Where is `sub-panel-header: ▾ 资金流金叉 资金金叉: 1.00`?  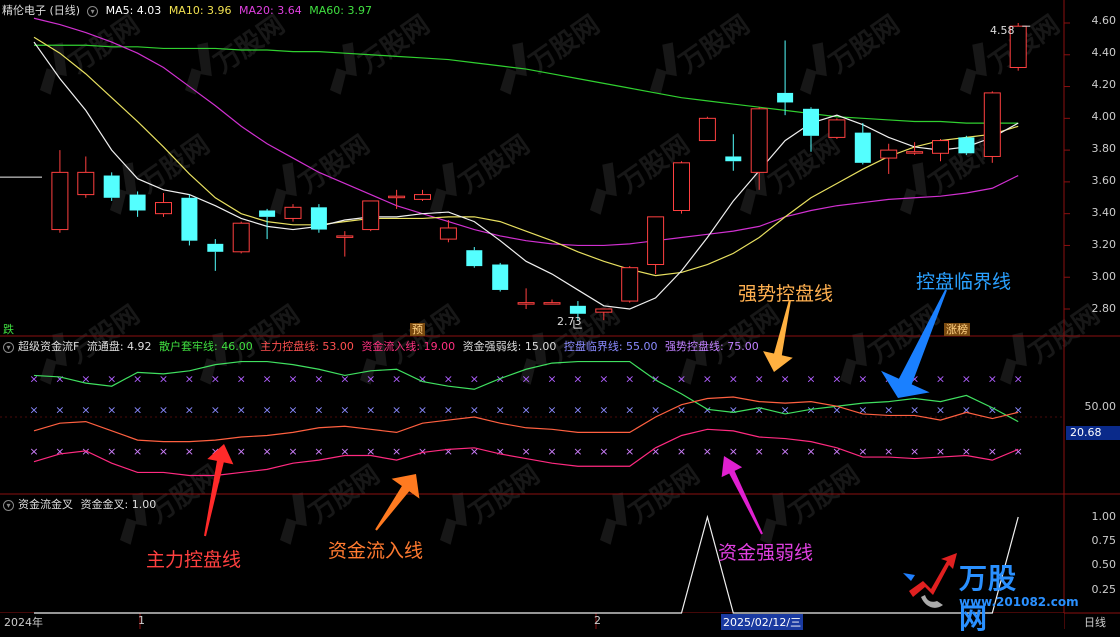
sub-panel-header: ▾ 资金流金叉 资金金叉: 1.00 is located at coordinates (80, 505).